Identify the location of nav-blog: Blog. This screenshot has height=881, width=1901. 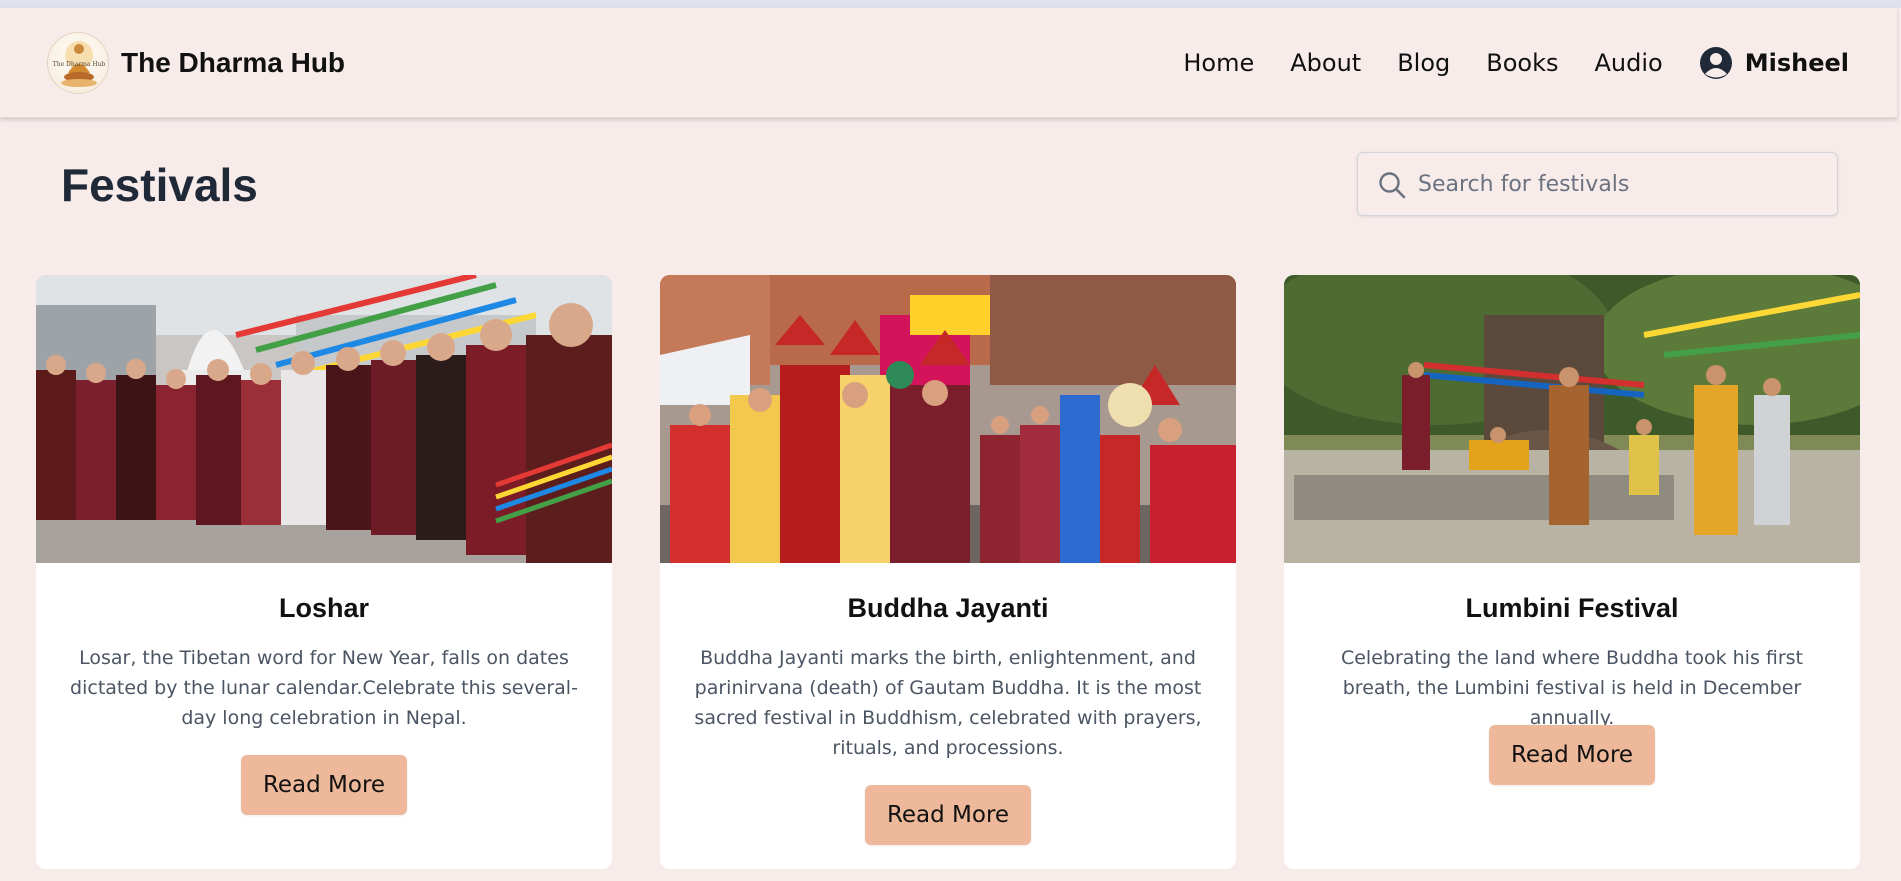
(1423, 63).